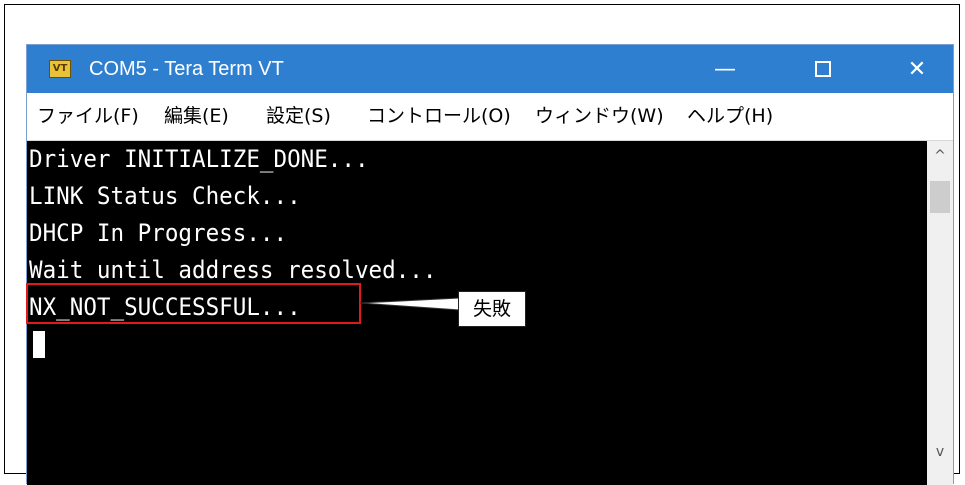 Image resolution: width=965 pixels, height=485 pixels. Describe the element at coordinates (196, 116) in the screenshot. I see `menu-edit: 編集(E)` at that location.